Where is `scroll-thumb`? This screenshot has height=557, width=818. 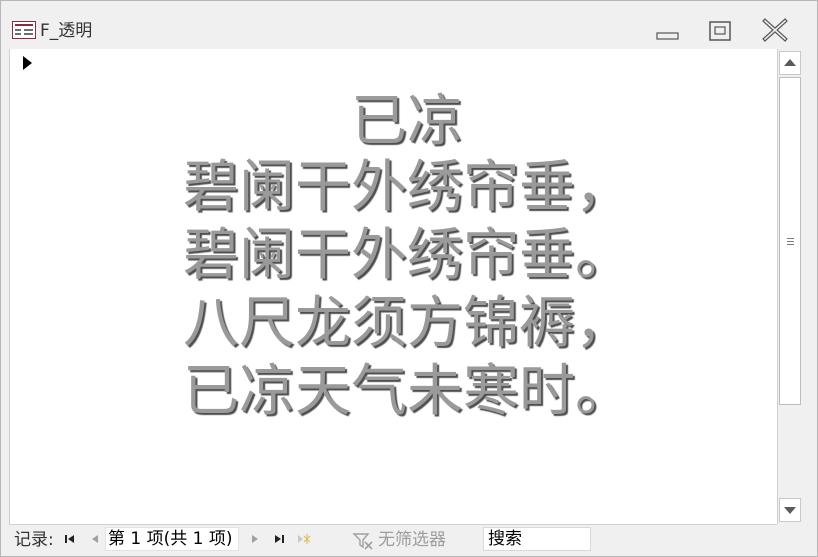
scroll-thumb is located at coordinates (790, 241).